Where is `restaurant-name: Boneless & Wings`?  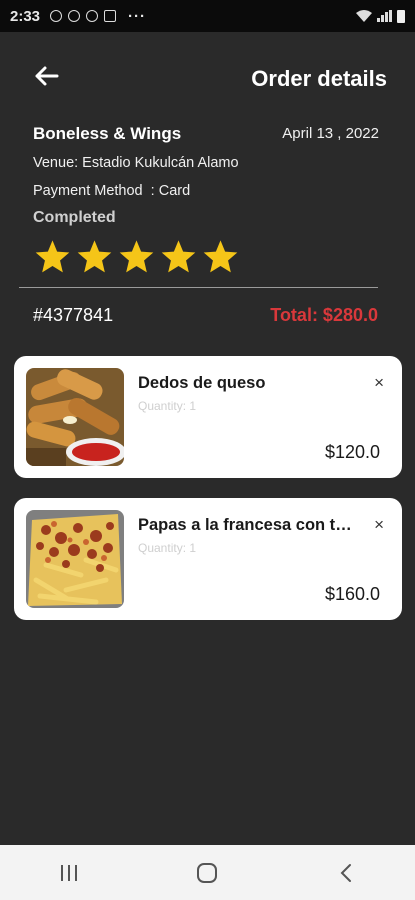 restaurant-name: Boneless & Wings is located at coordinates (107, 133).